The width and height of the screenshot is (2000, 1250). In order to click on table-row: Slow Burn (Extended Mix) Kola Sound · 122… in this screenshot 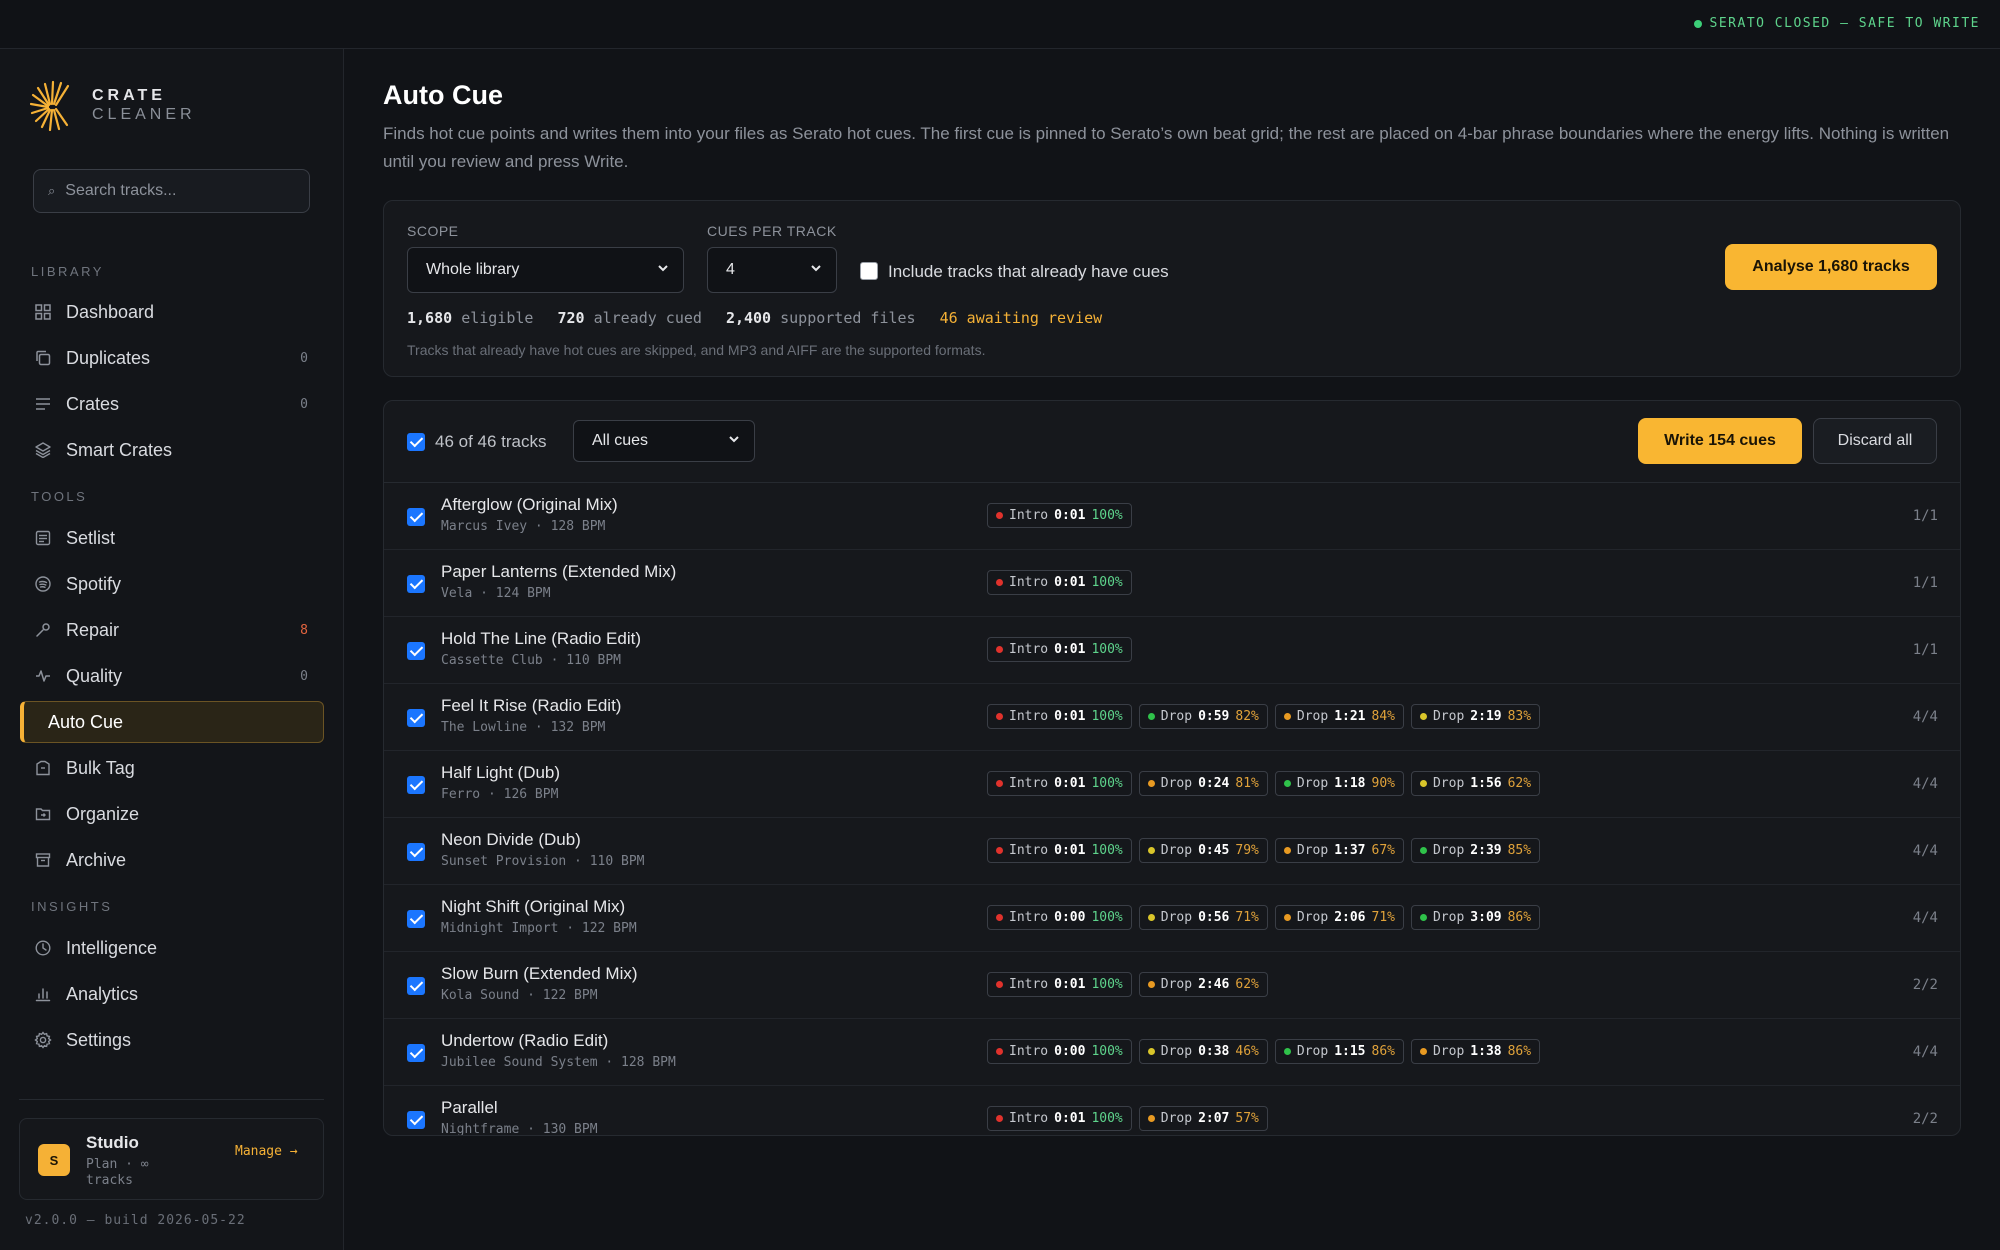, I will do `click(1172, 985)`.